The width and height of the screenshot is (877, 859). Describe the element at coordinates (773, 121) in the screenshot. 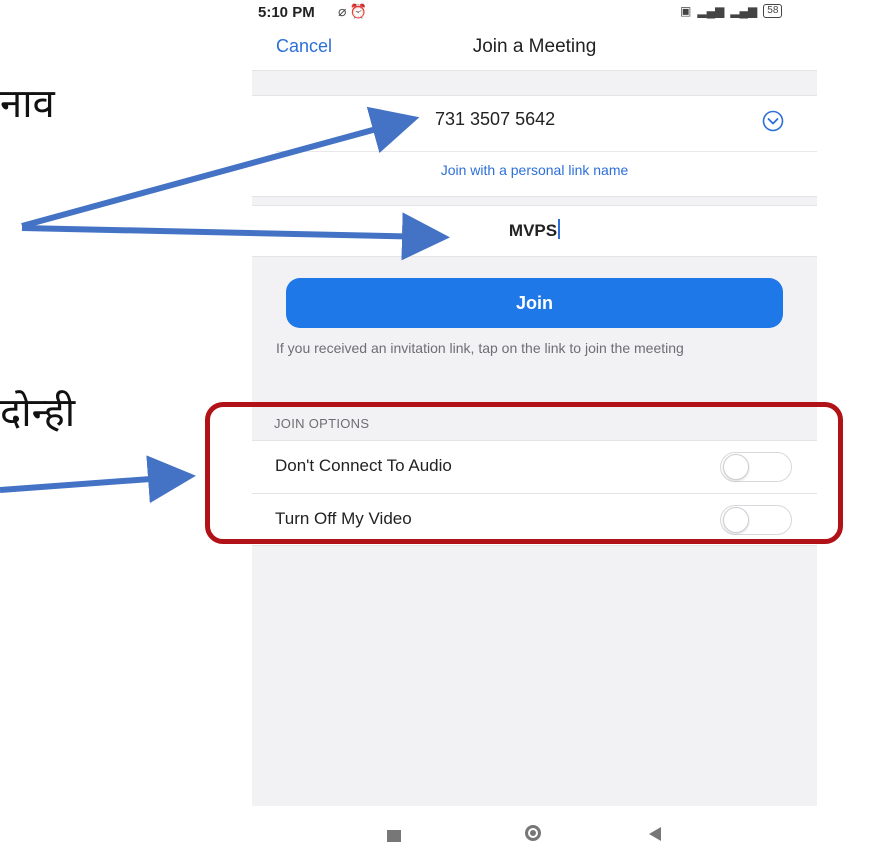

I see `chevron-down-icon` at that location.